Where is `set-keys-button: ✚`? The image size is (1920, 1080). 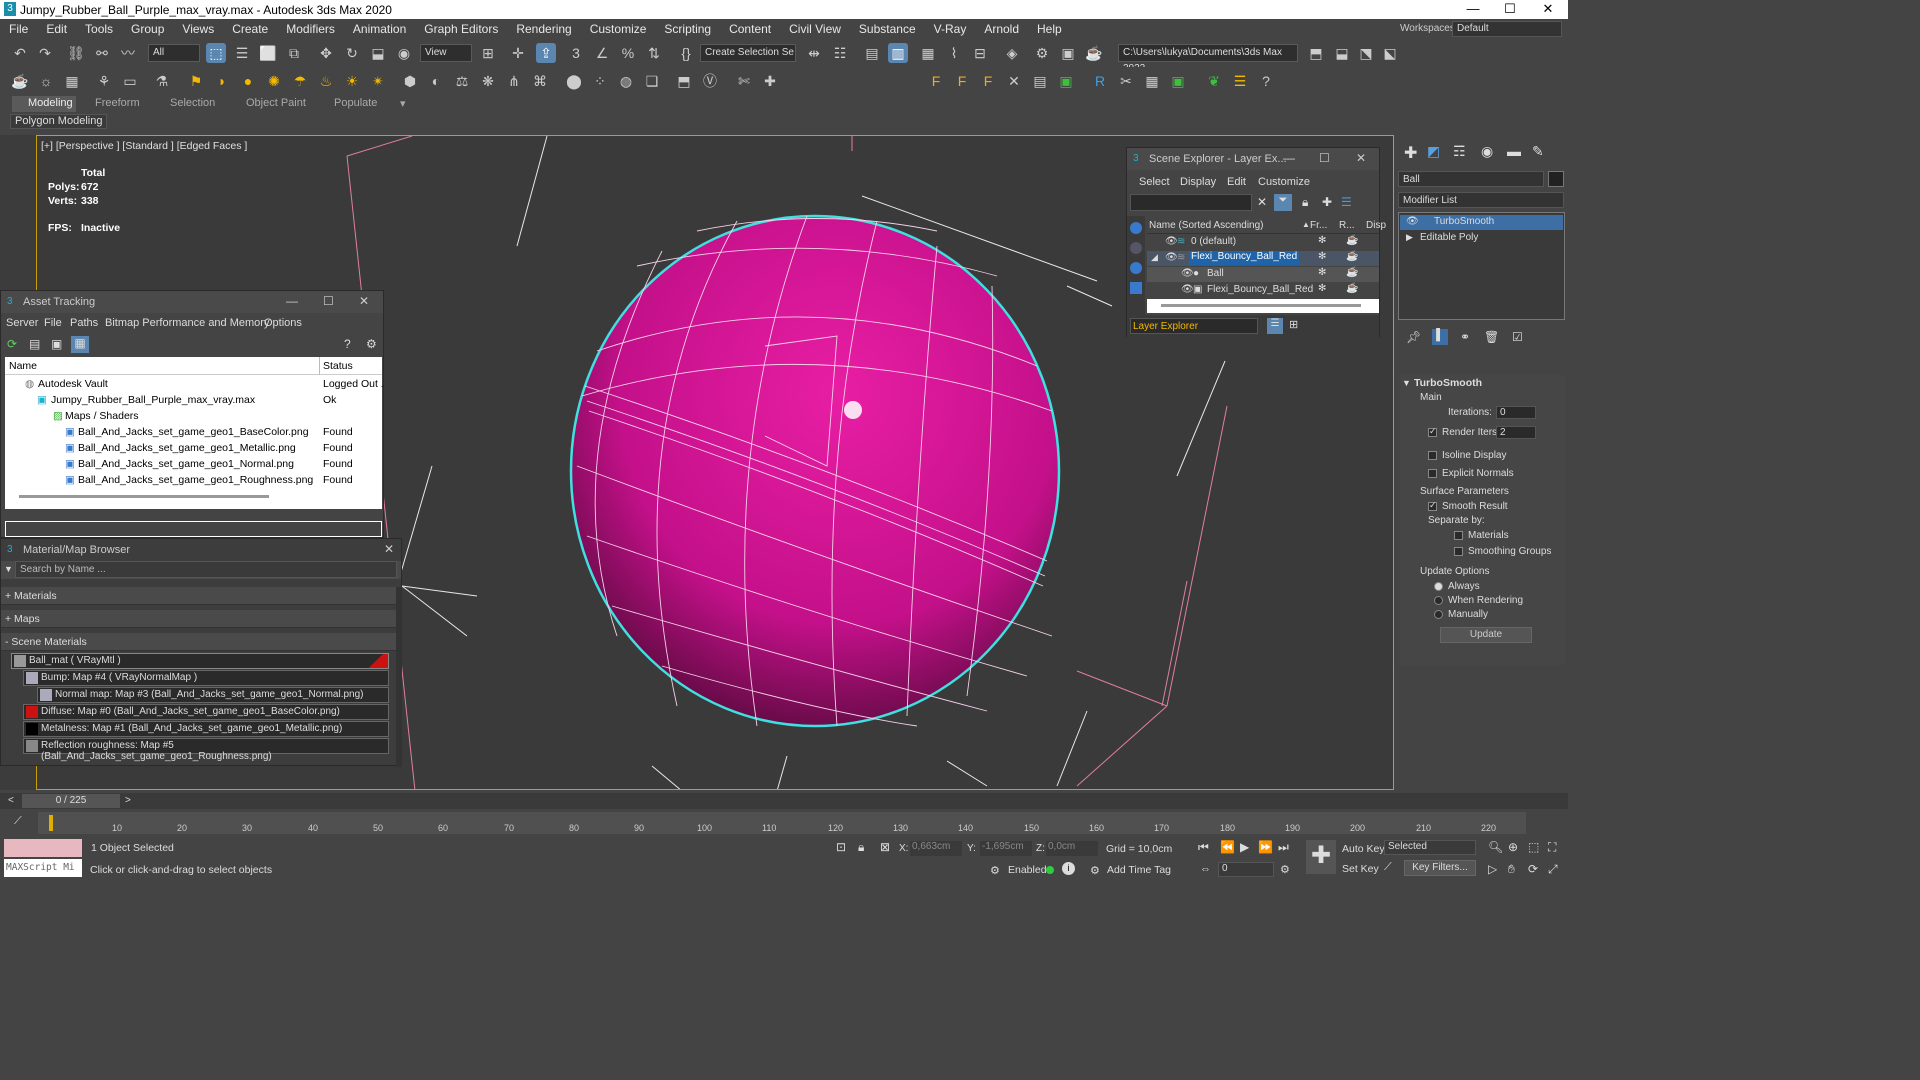
set-keys-button: ✚ is located at coordinates (1321, 857).